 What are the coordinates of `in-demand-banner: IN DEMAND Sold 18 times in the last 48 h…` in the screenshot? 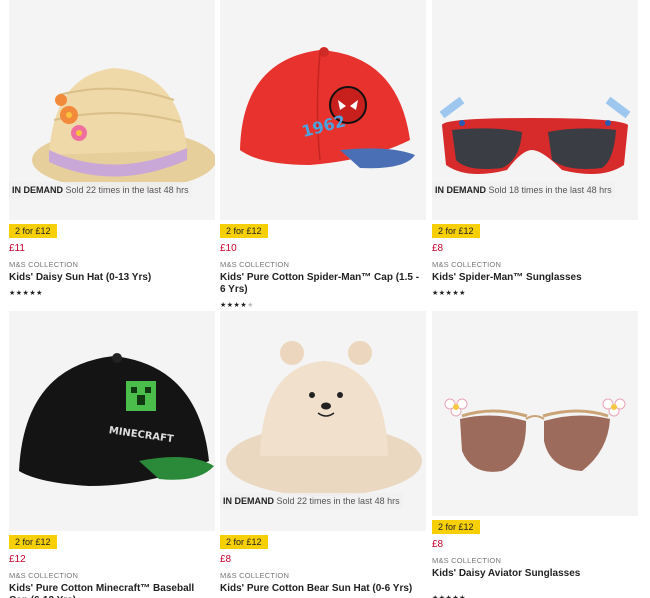 It's located at (523, 190).